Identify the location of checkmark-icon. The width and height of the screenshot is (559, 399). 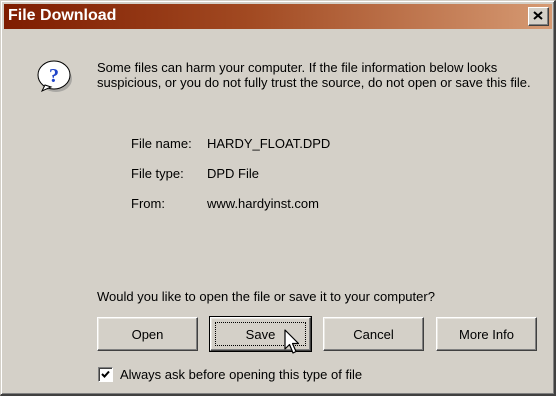
(105, 374).